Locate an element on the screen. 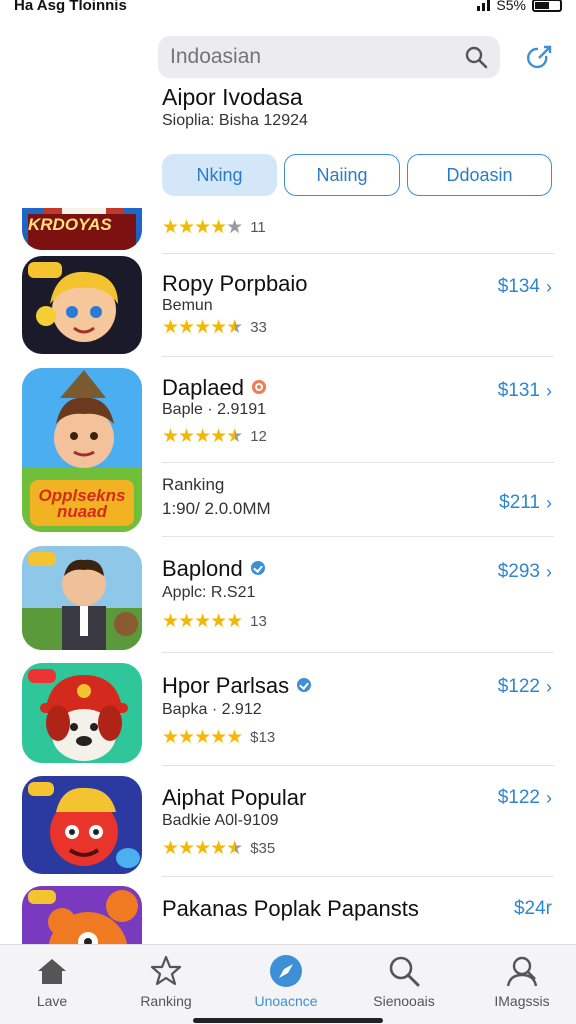 This screenshot has height=1024, width=576. app-icon-blonde-kid is located at coordinates (82, 305).